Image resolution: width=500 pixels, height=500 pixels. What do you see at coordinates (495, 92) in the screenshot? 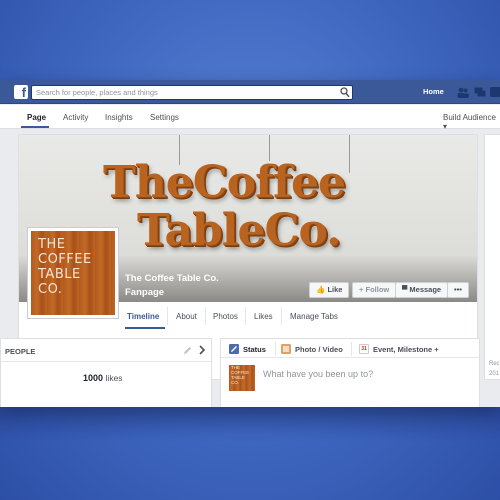
I see `notifications-icon` at bounding box center [495, 92].